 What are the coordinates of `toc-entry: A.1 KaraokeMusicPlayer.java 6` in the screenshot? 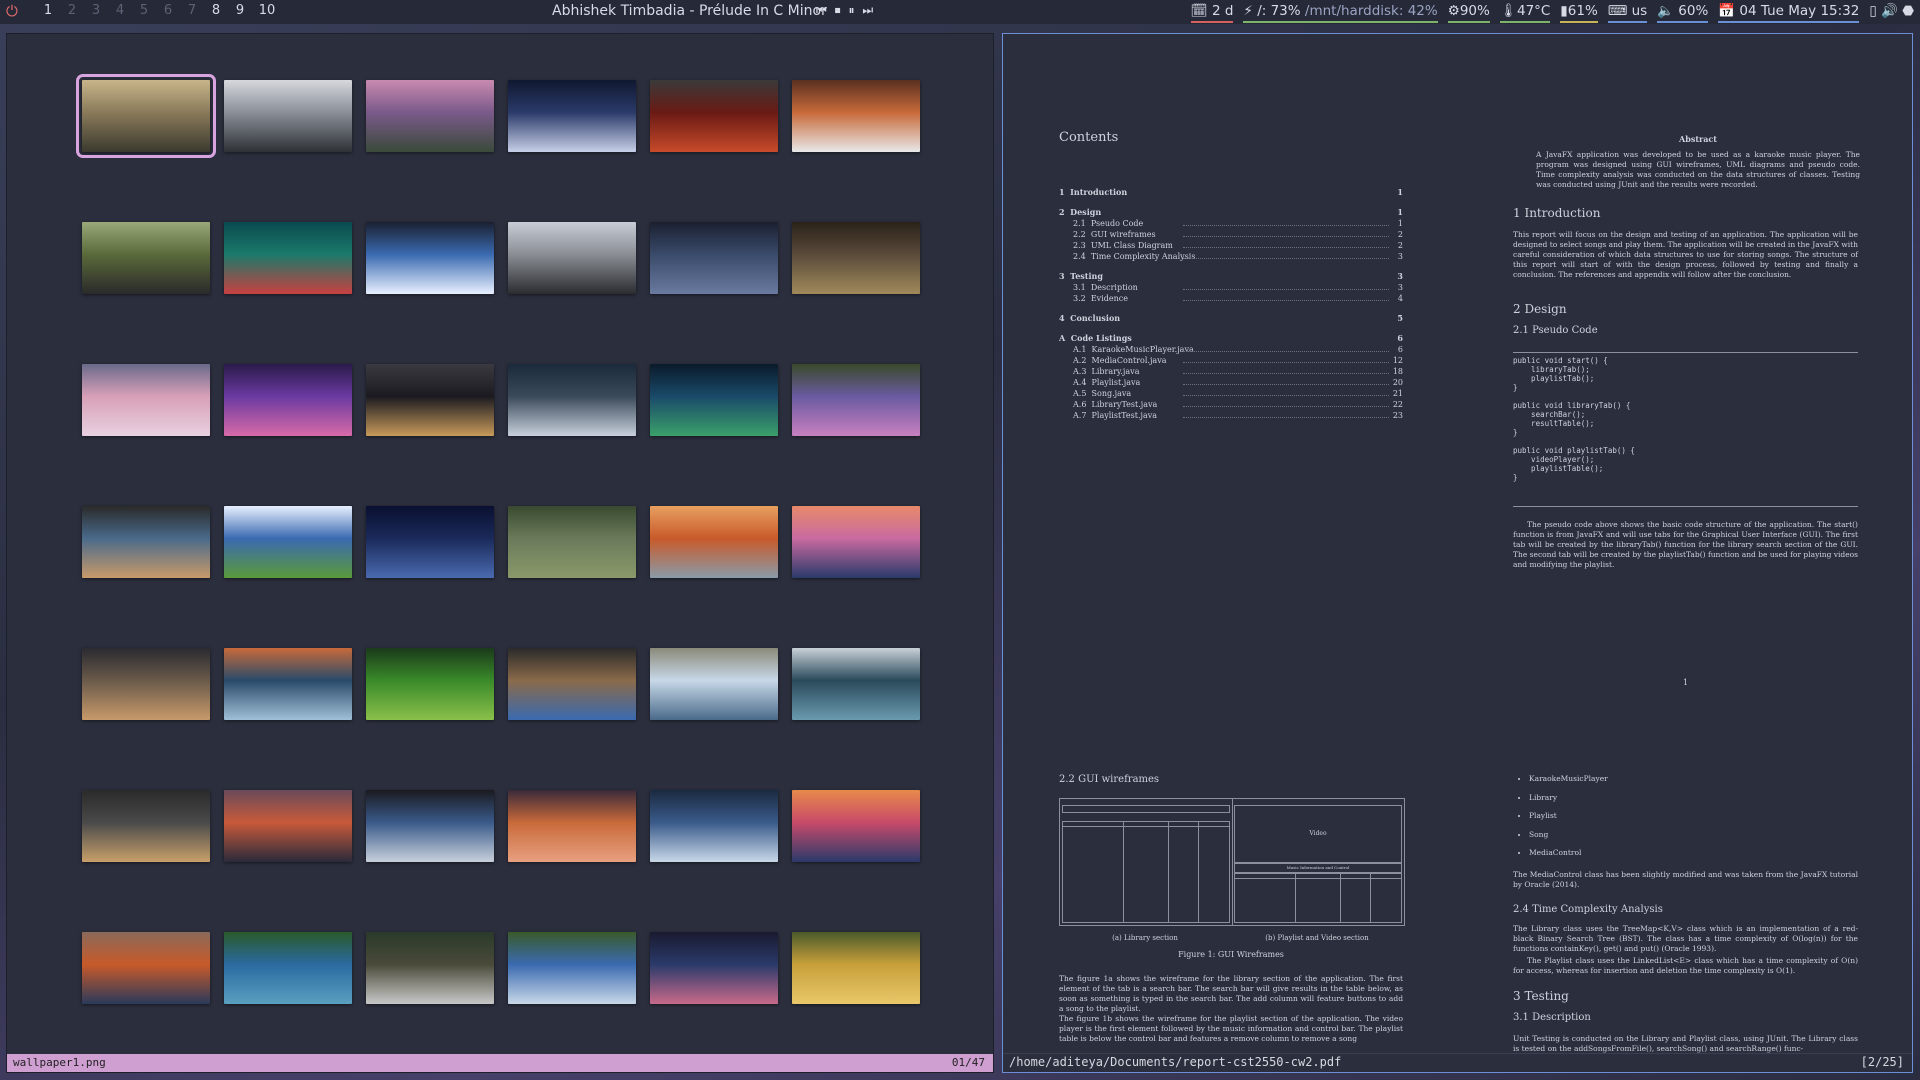 It's located at (1238, 349).